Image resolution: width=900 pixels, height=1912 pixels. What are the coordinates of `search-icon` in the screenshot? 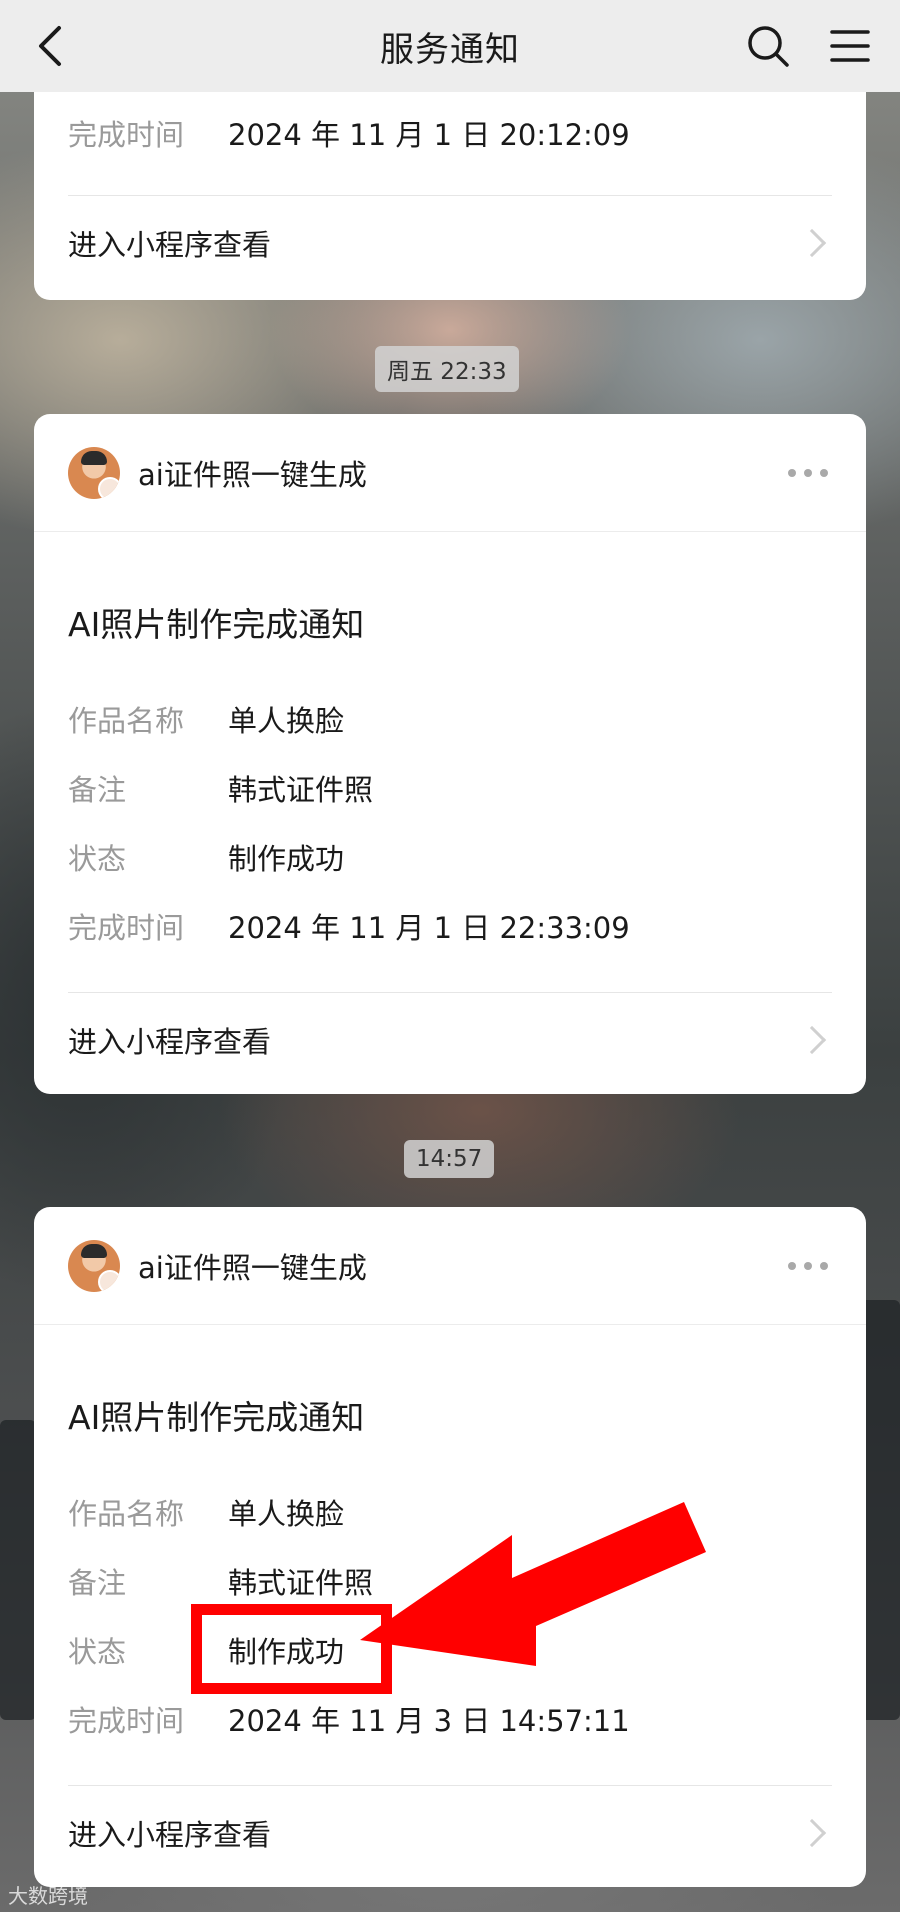 It's located at (768, 46).